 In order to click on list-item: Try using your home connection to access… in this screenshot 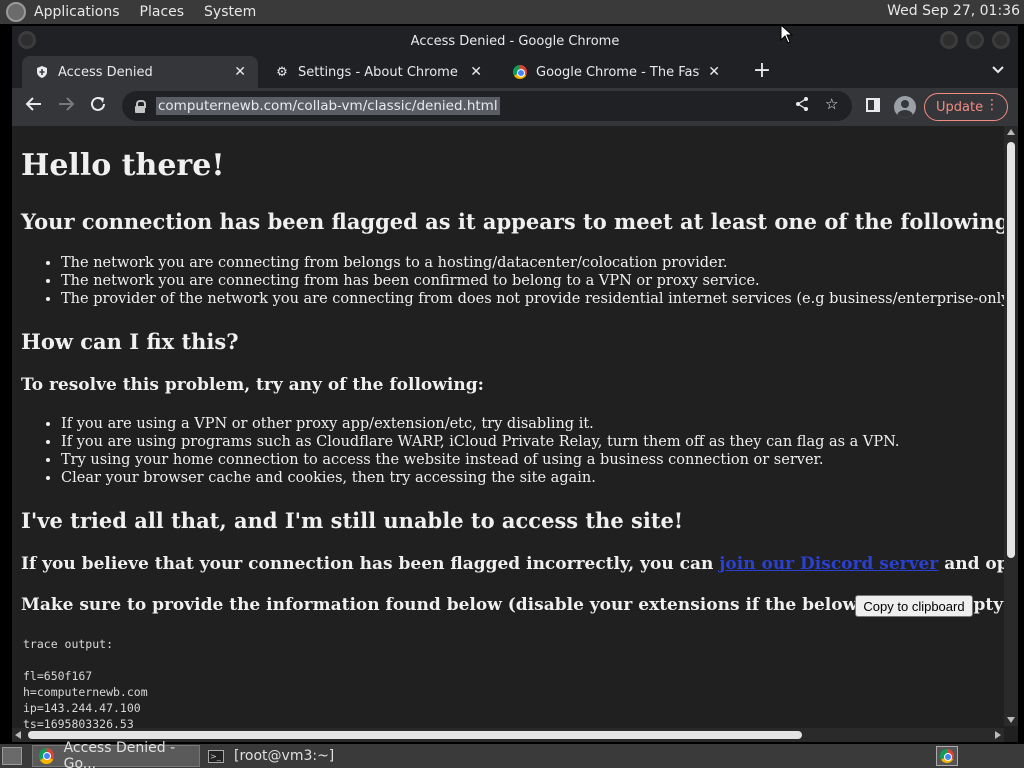, I will do `click(480, 460)`.